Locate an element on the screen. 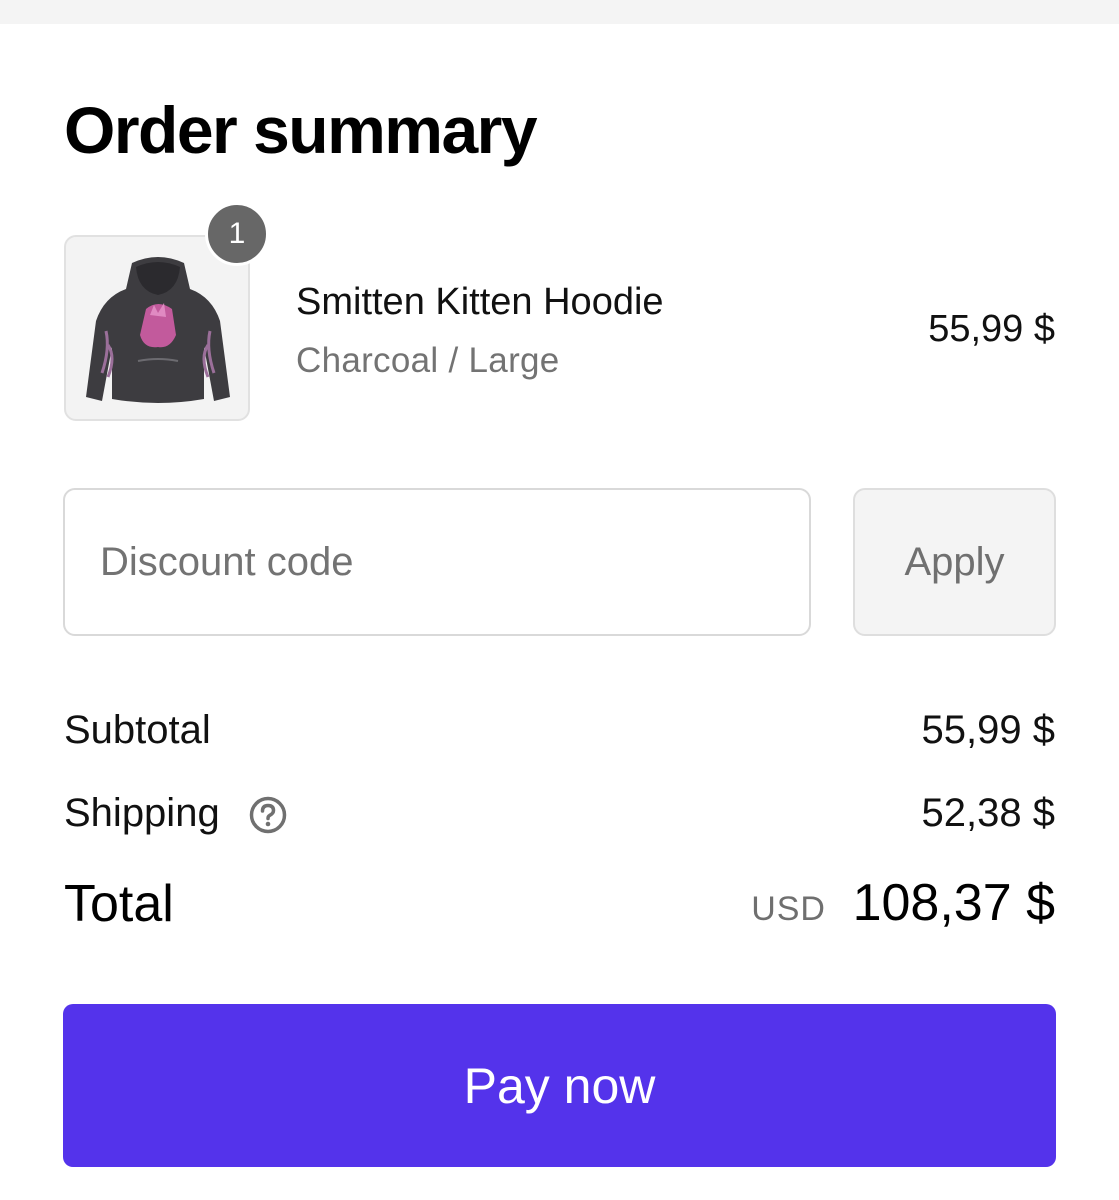 The image size is (1119, 1200). product-price: 55,99 $ is located at coordinates (991, 329).